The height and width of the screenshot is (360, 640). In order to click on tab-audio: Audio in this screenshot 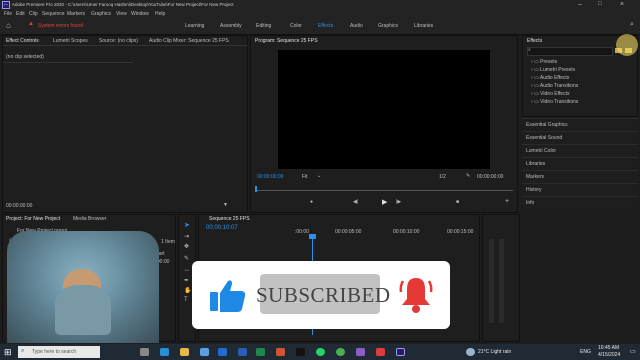, I will do `click(356, 26)`.